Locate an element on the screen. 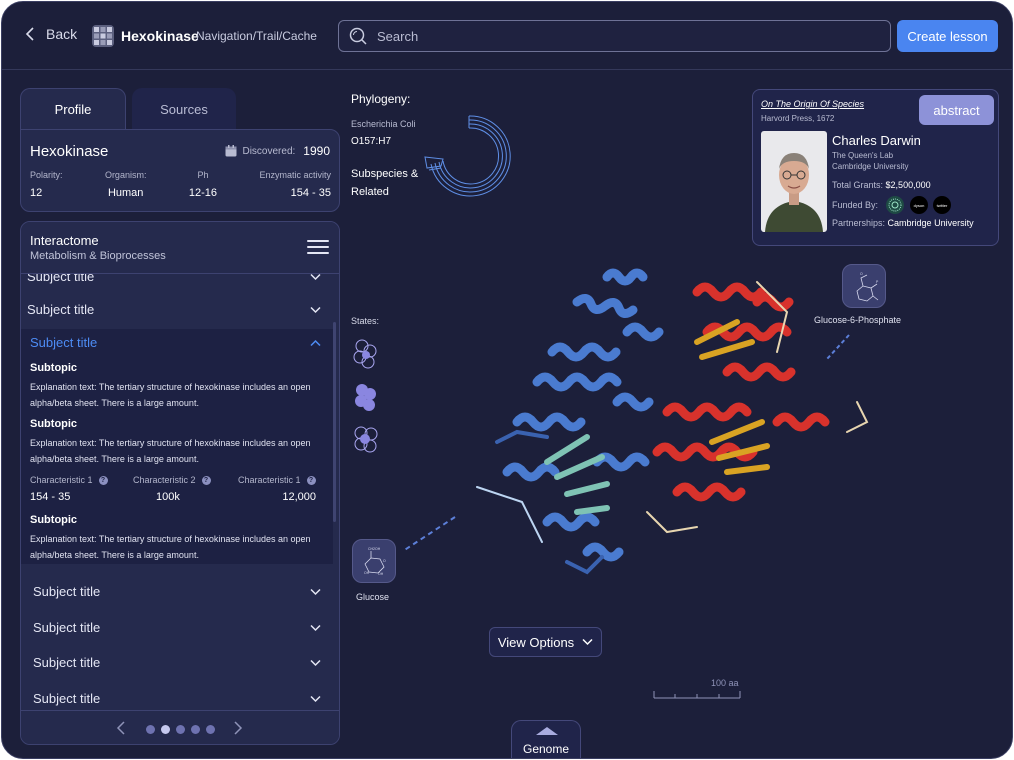 The width and height of the screenshot is (1014, 760). phylogeny-subspecies: Subspecies & Related is located at coordinates (385, 183).